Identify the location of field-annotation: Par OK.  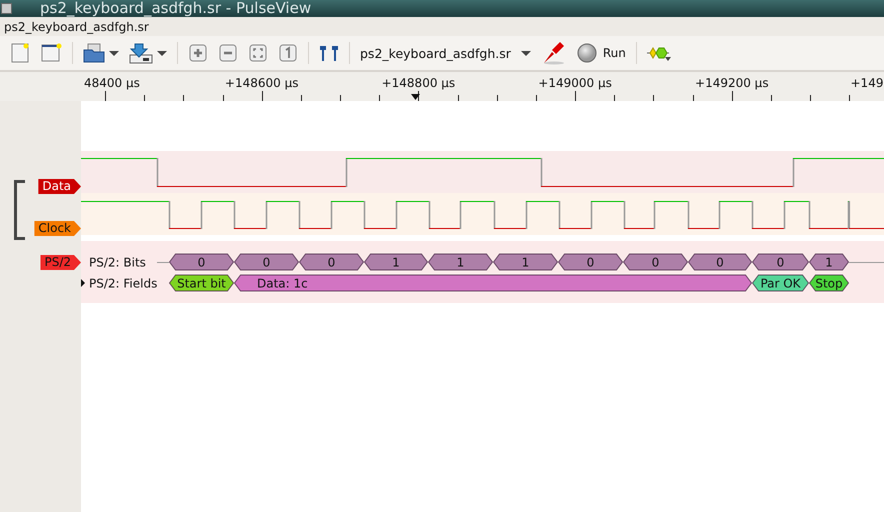
(781, 283).